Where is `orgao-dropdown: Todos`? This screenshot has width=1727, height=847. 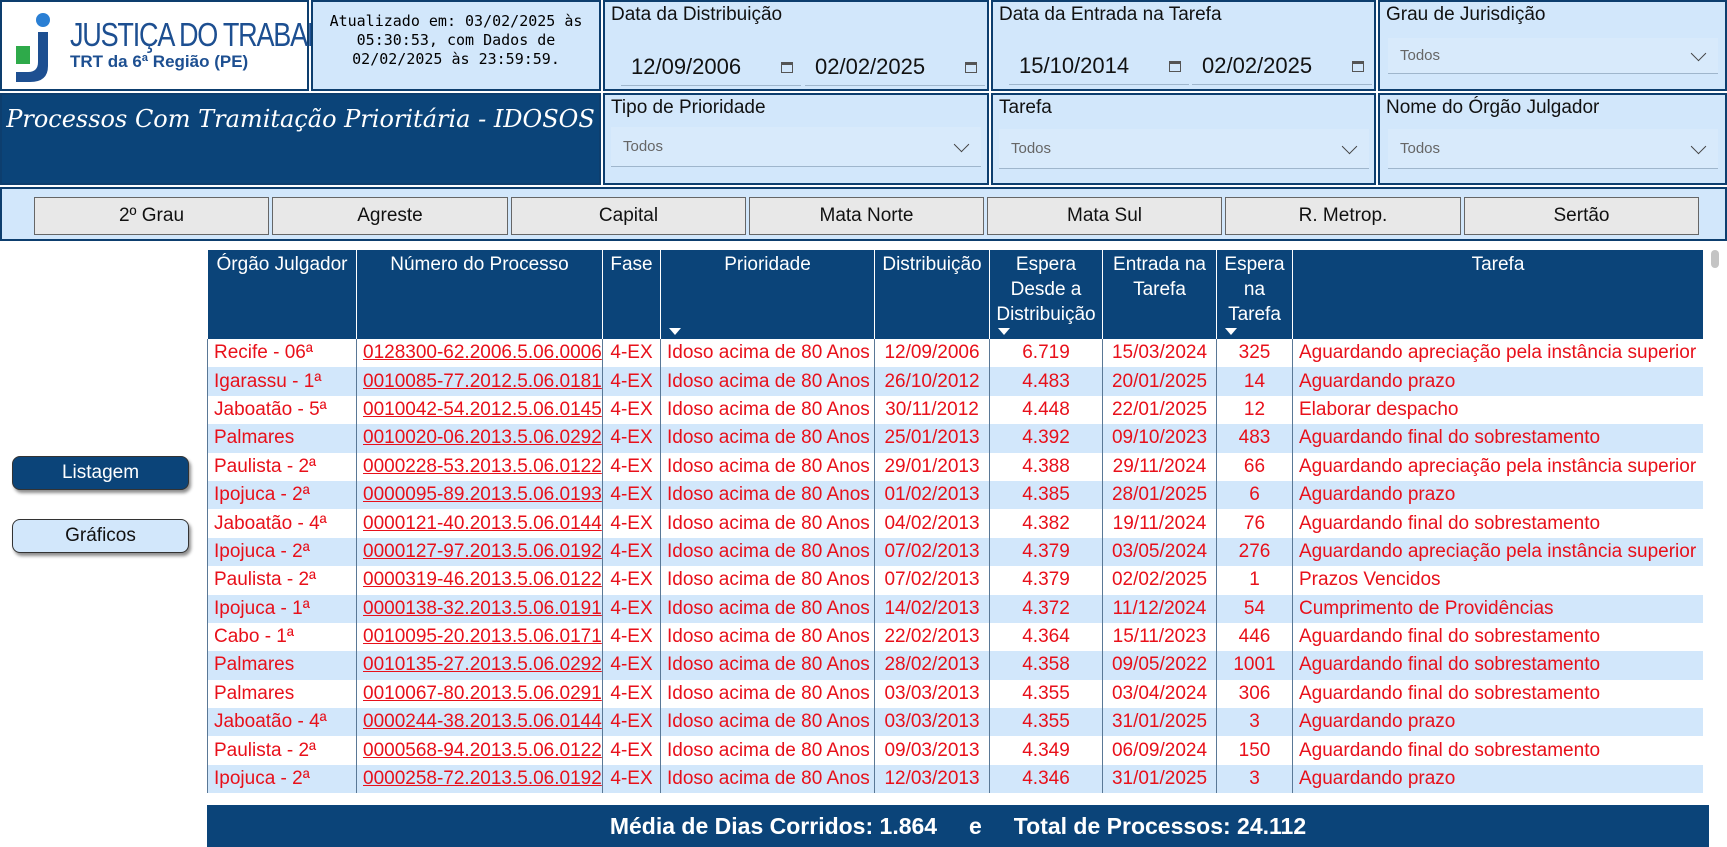 orgao-dropdown: Todos is located at coordinates (1553, 149).